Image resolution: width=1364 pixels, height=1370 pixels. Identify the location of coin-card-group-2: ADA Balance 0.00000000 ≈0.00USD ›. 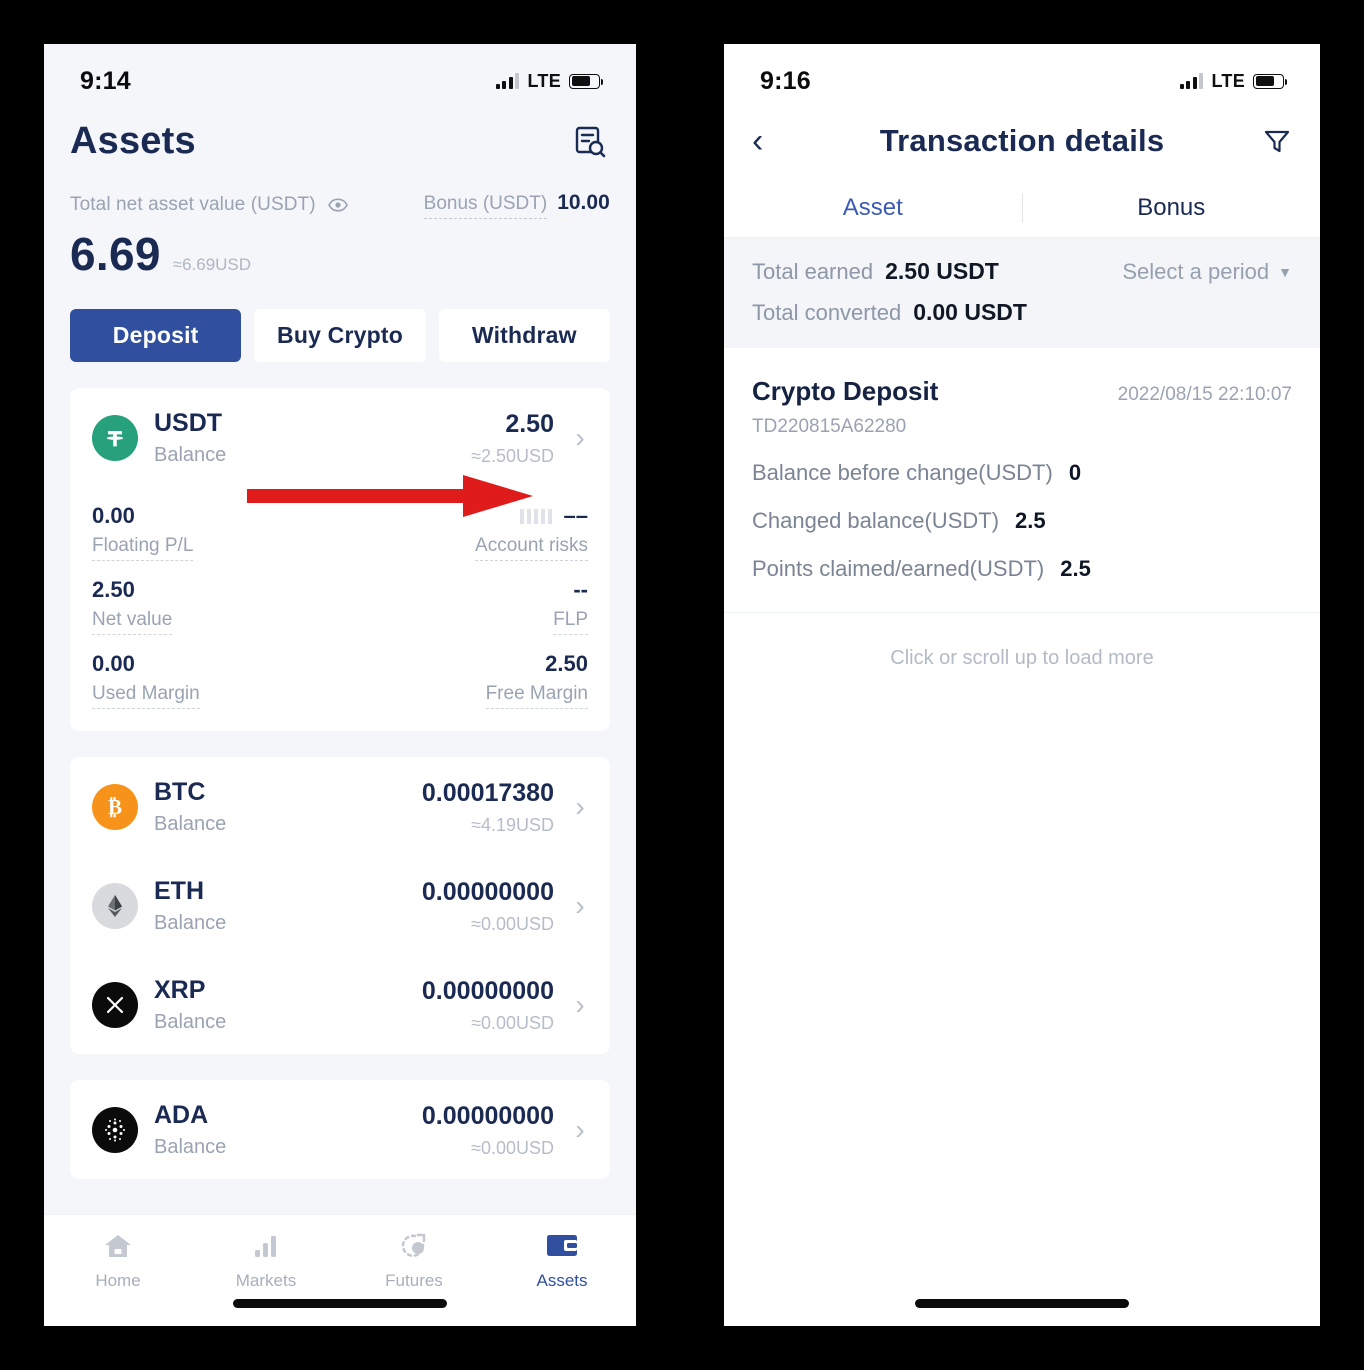
(340, 1129).